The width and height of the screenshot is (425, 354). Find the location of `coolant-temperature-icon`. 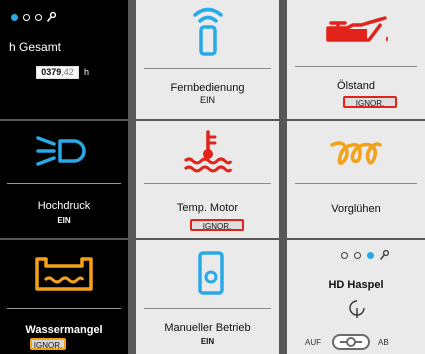

coolant-temperature-icon is located at coordinates (208, 151).